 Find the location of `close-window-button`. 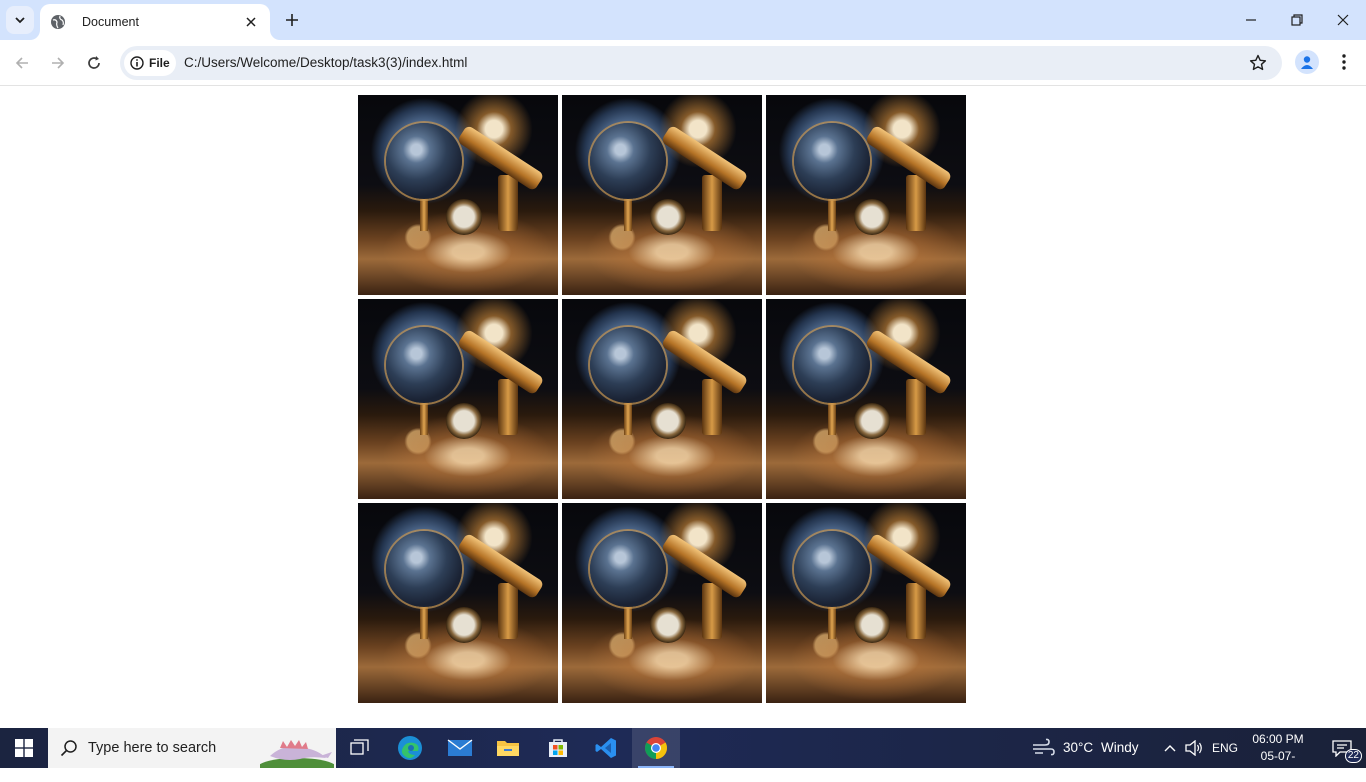

close-window-button is located at coordinates (1343, 20).